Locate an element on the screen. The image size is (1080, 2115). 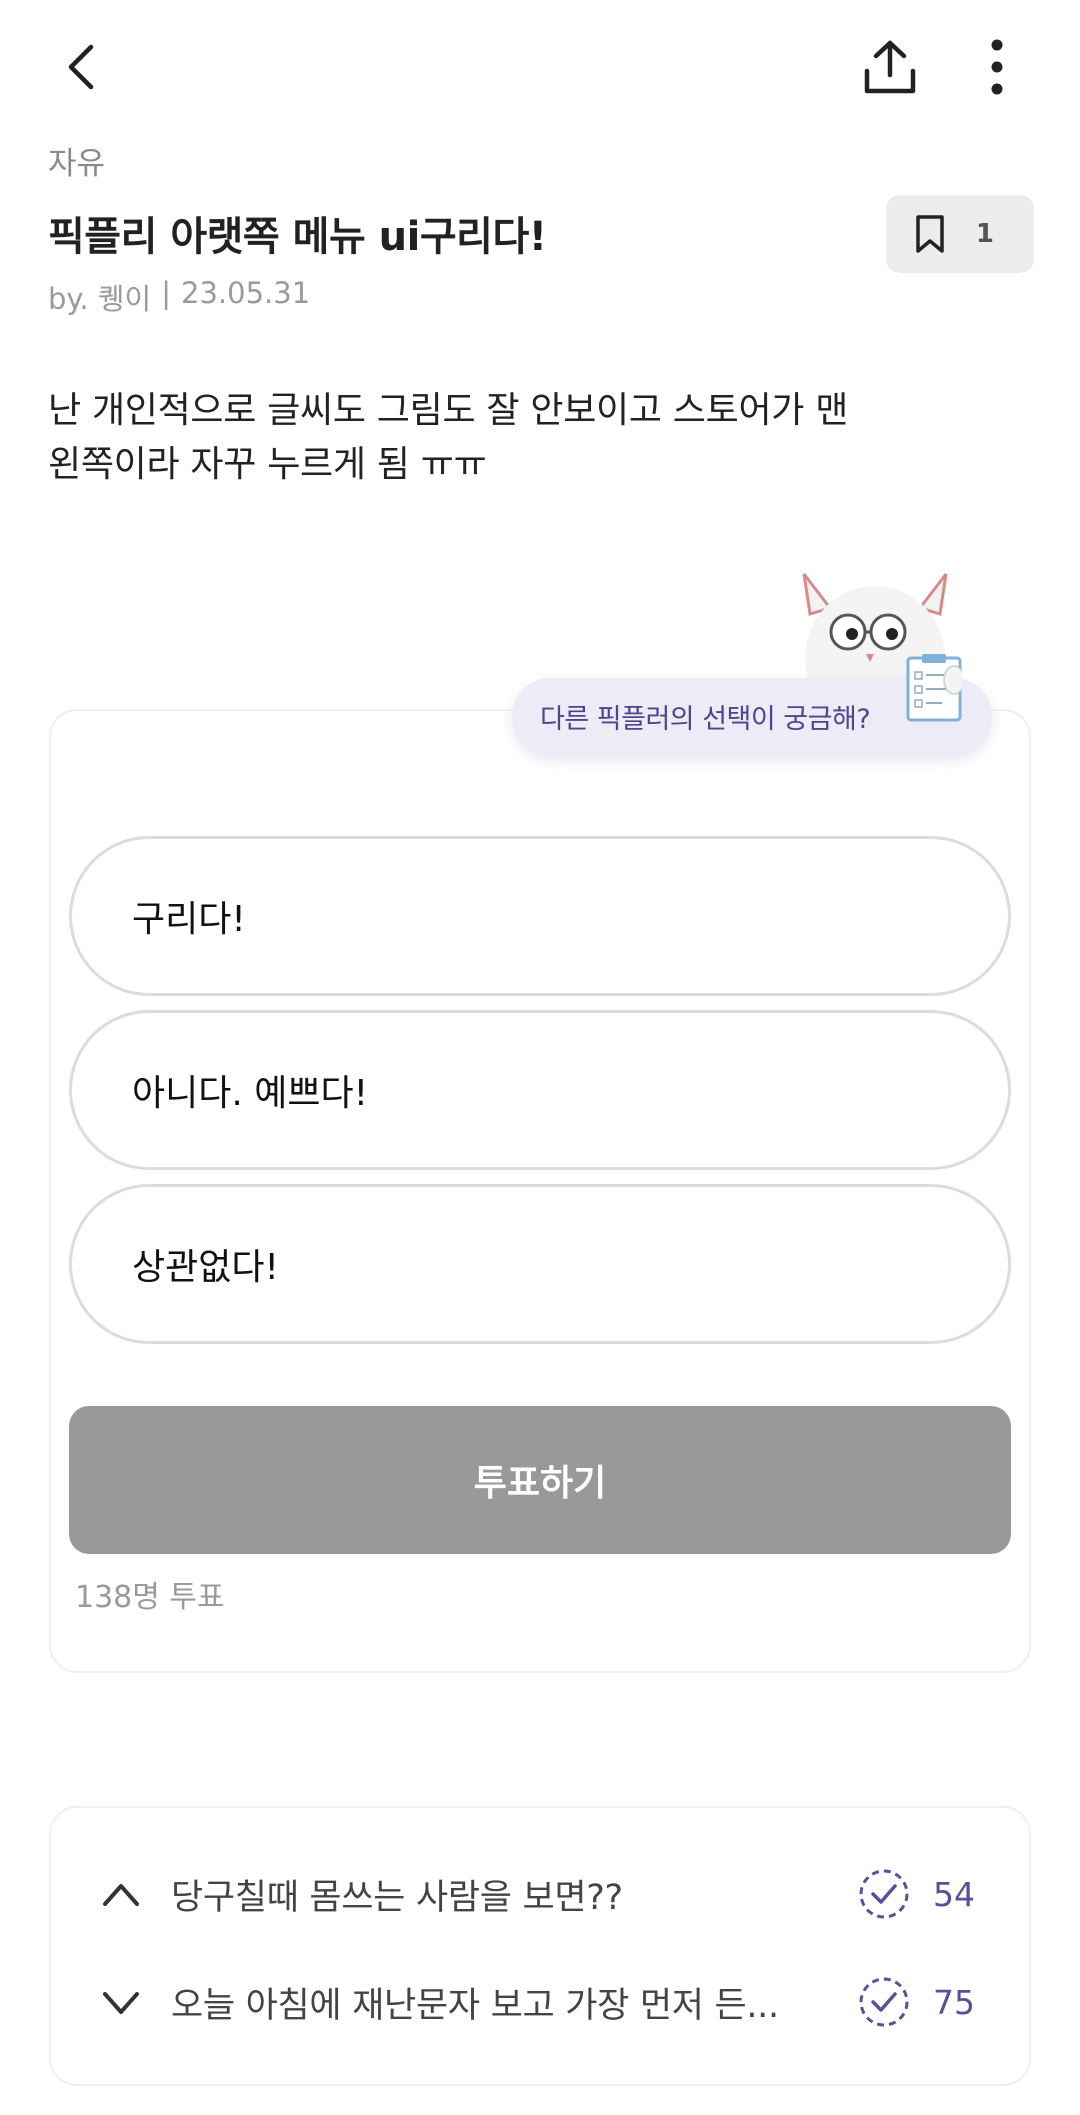
clipboard-icon is located at coordinates (934, 688).